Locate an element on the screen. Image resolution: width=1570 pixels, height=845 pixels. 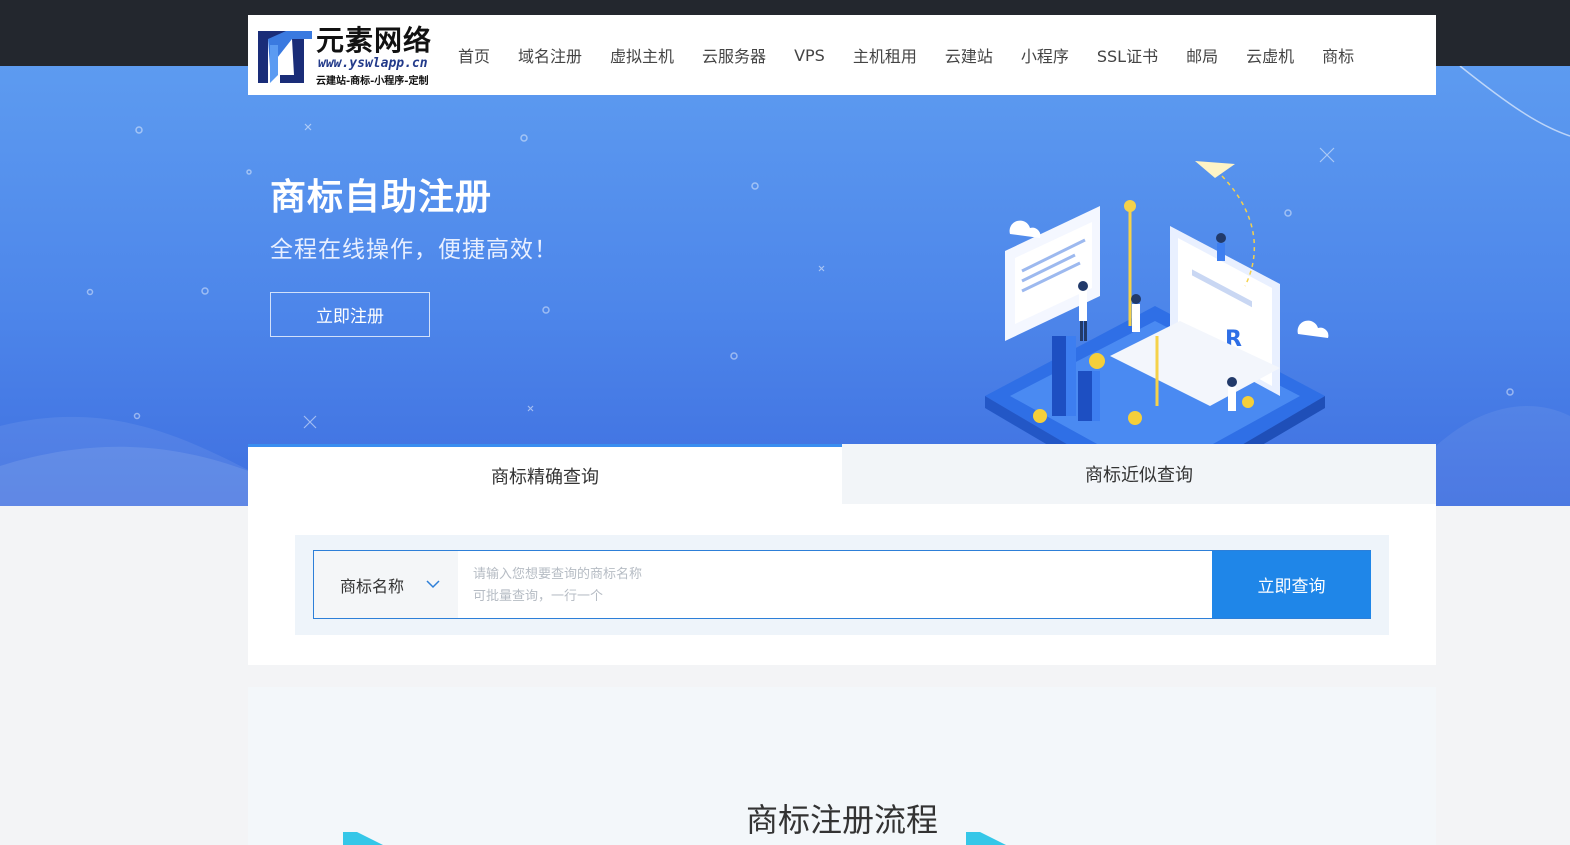
search-type-label: 商标名称 is located at coordinates (372, 586).